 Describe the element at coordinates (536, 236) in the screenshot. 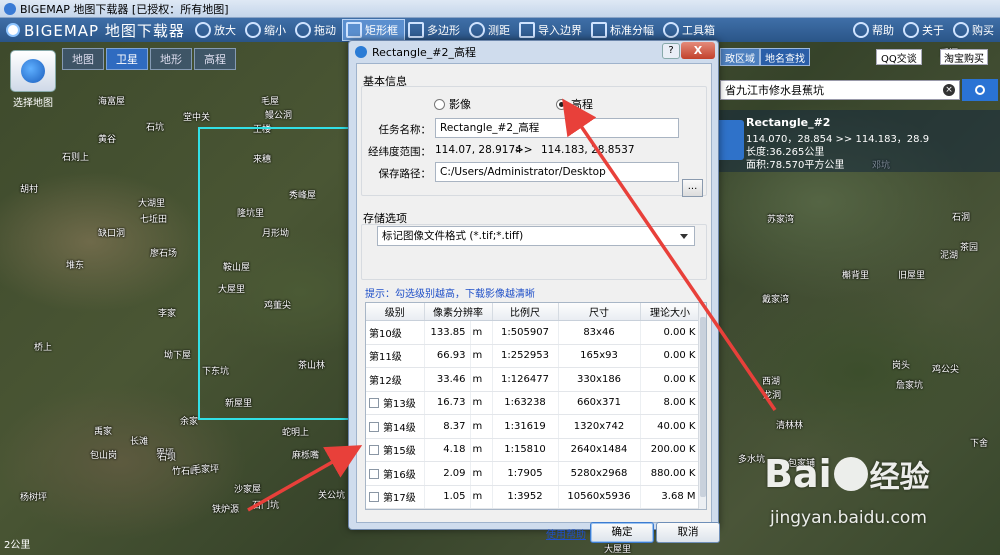

I see `format-select: 标记图像文件格式 (*.tif;*.tiff)` at that location.